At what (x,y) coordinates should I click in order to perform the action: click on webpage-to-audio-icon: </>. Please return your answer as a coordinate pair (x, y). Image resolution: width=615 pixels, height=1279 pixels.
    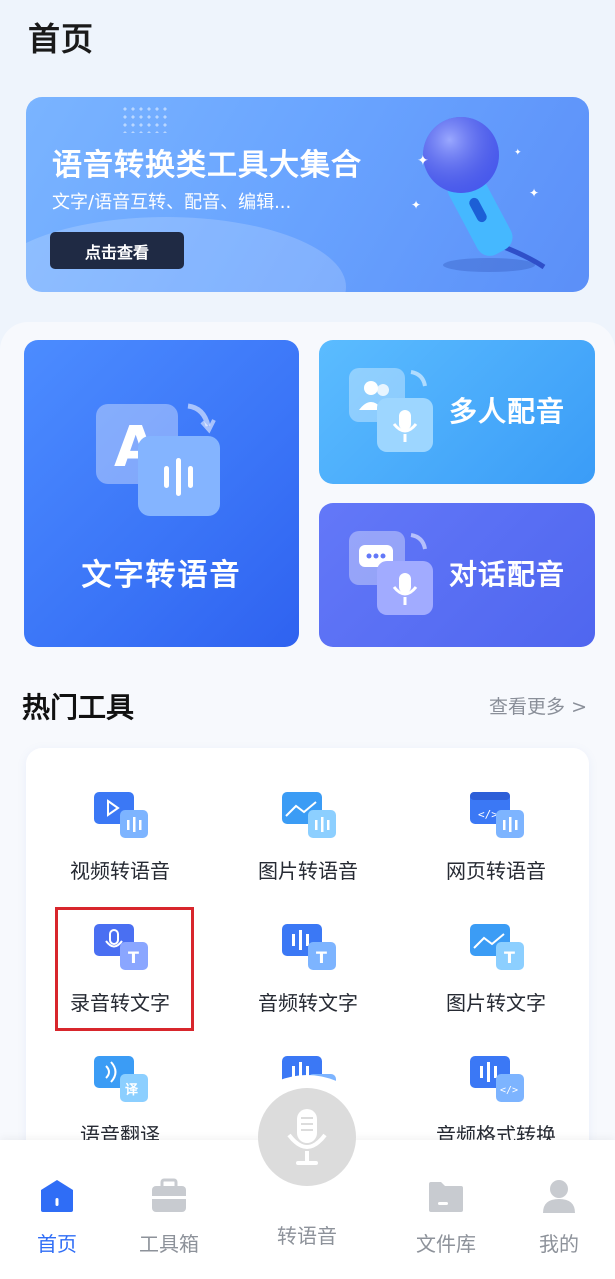
    Looking at the image, I should click on (497, 815).